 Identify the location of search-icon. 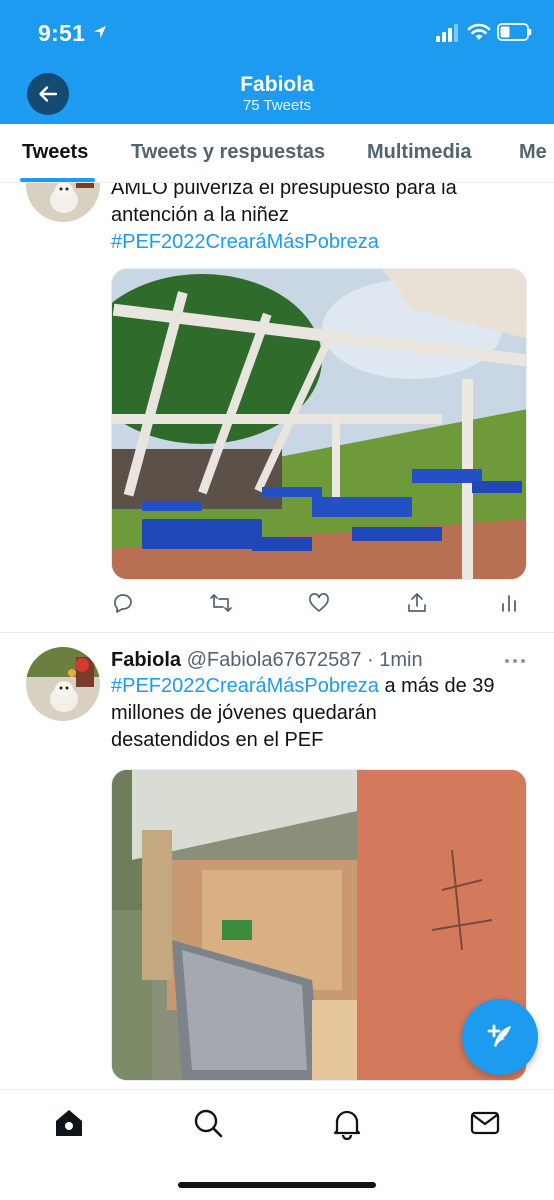
(208, 1123).